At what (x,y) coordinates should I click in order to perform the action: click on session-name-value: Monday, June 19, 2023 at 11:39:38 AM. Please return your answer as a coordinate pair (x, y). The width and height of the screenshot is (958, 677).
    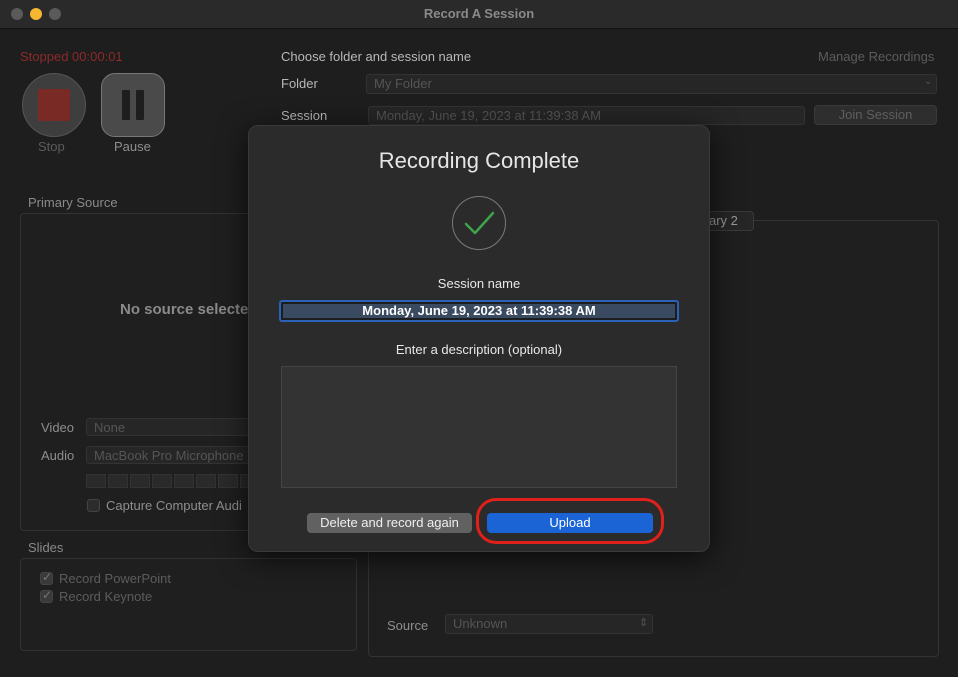
    Looking at the image, I should click on (479, 311).